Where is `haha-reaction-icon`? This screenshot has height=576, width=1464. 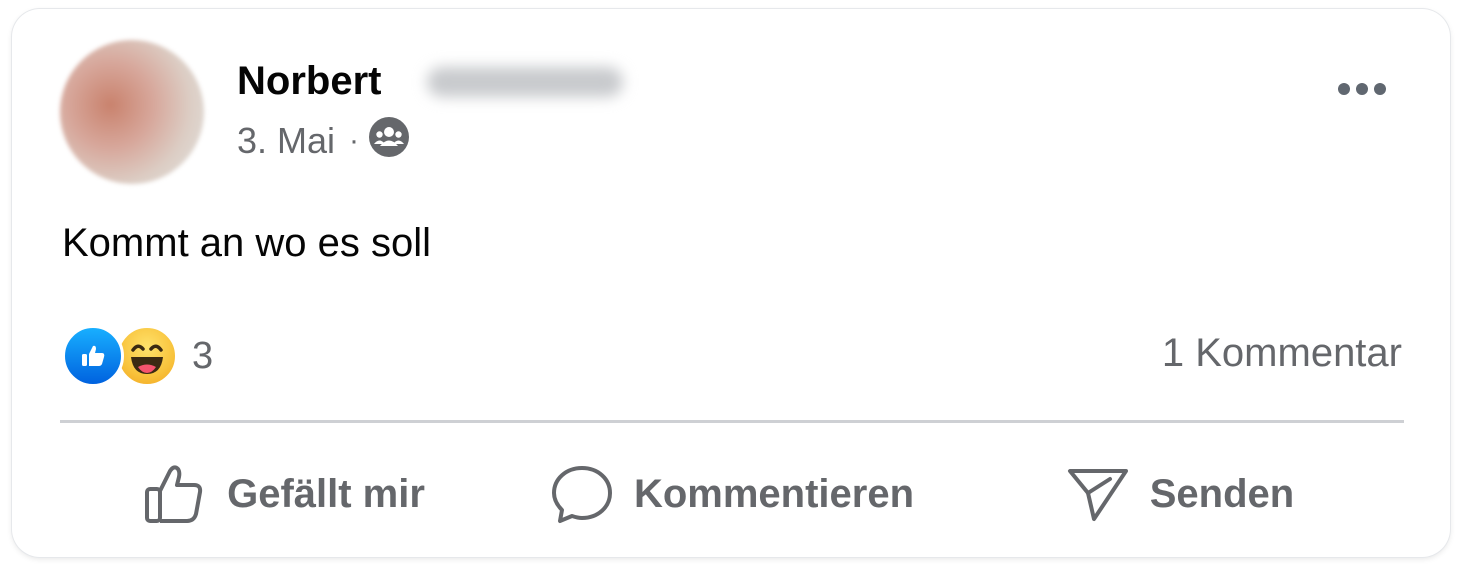
haha-reaction-icon is located at coordinates (147, 356).